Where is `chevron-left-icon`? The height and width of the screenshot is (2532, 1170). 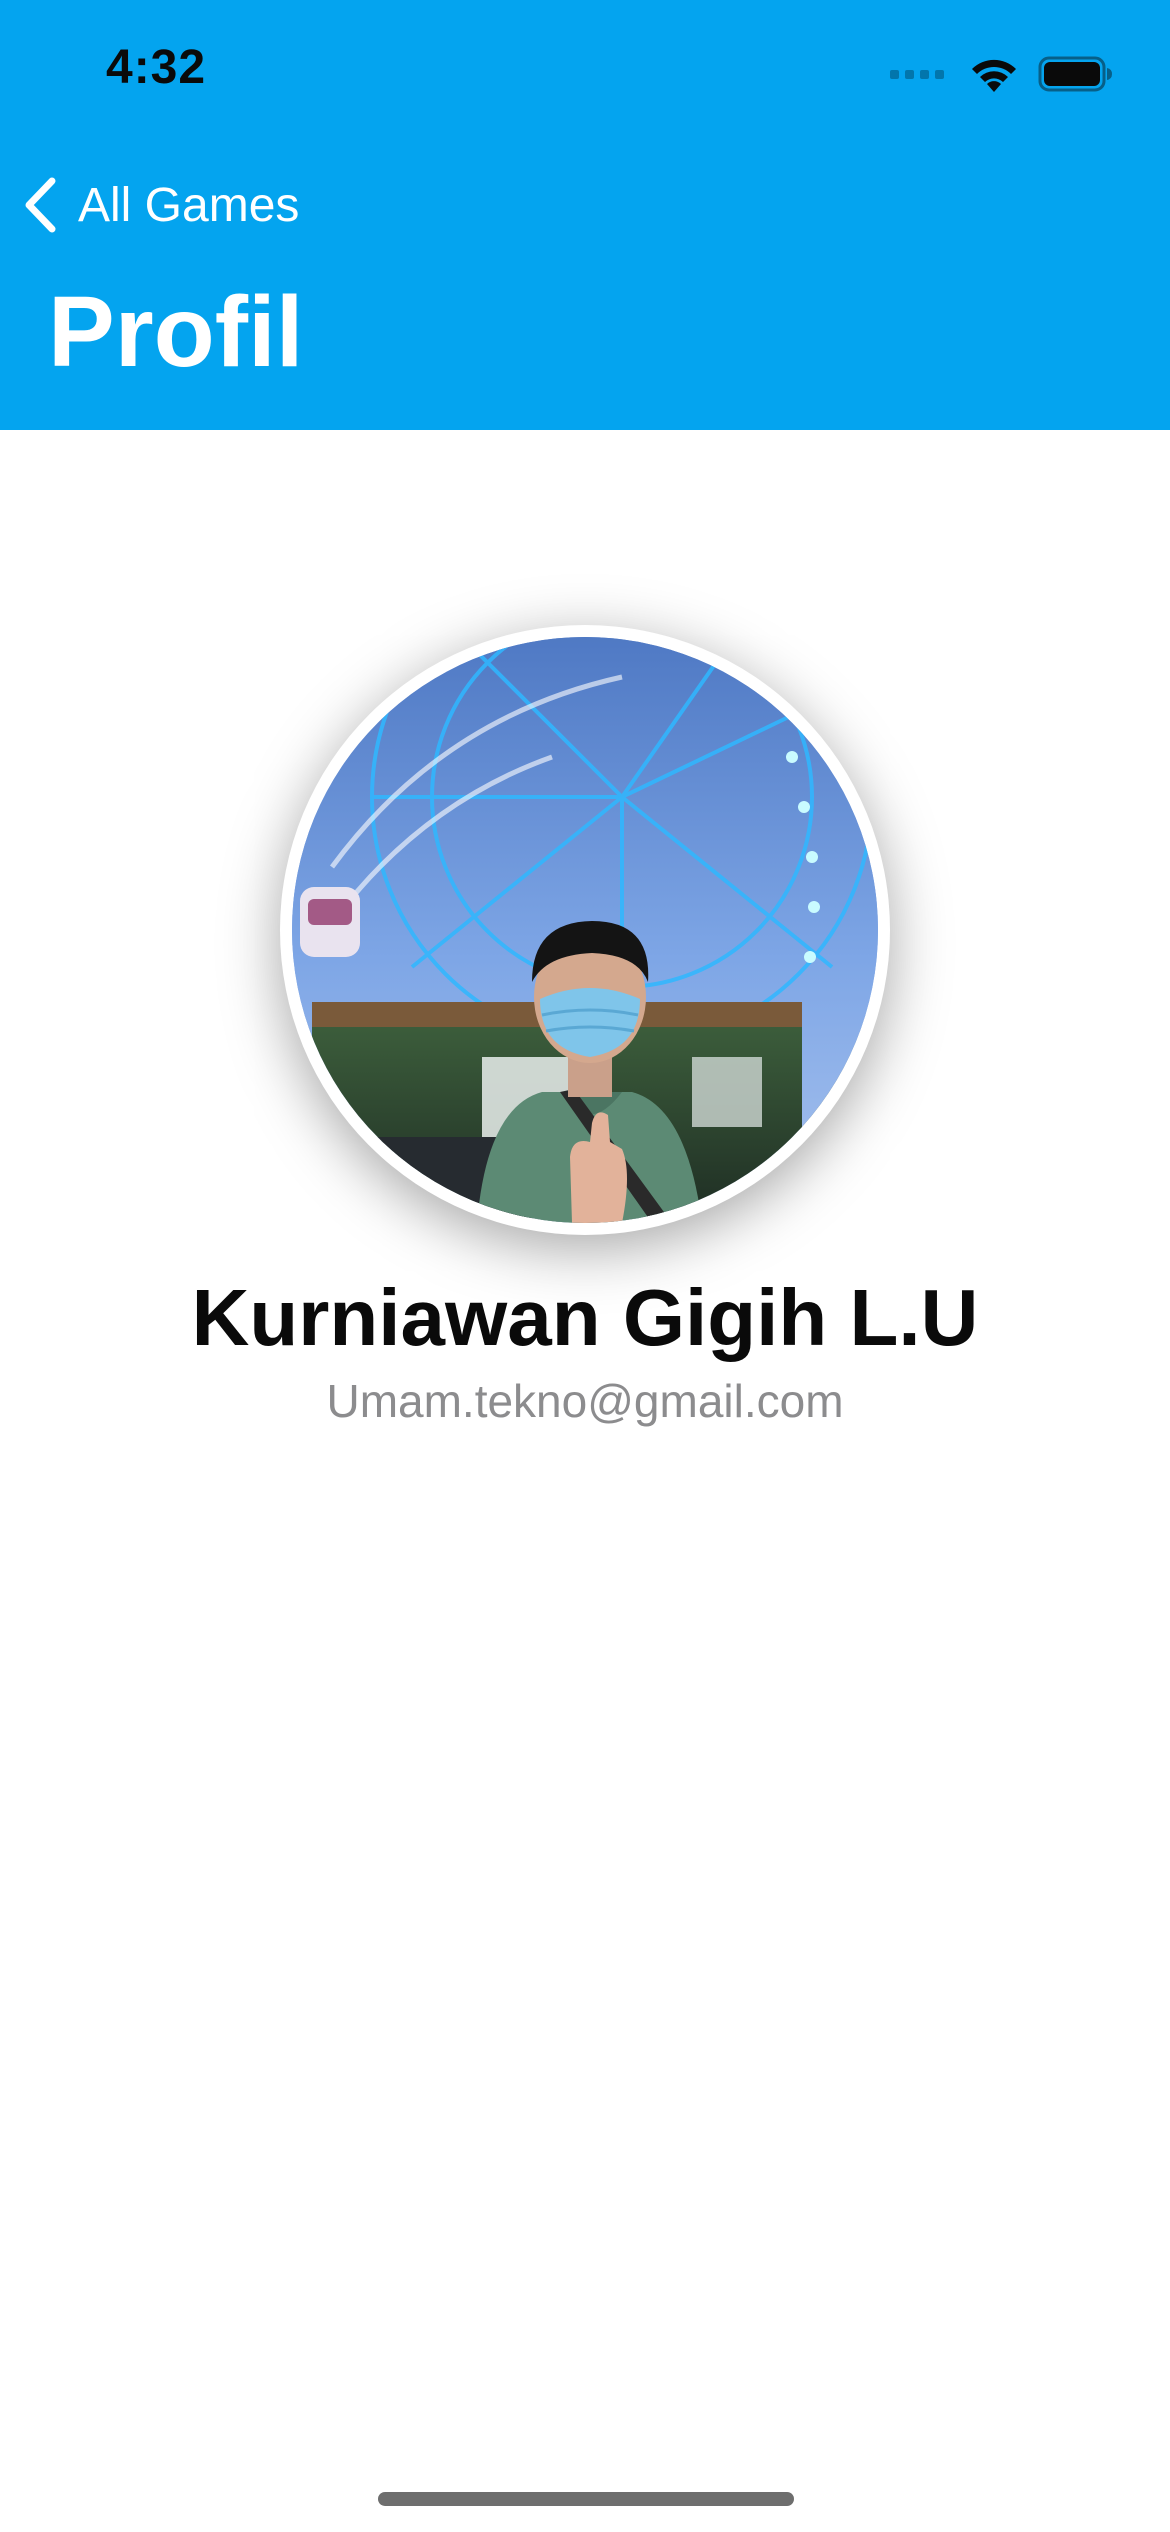
chevron-left-icon is located at coordinates (40, 205).